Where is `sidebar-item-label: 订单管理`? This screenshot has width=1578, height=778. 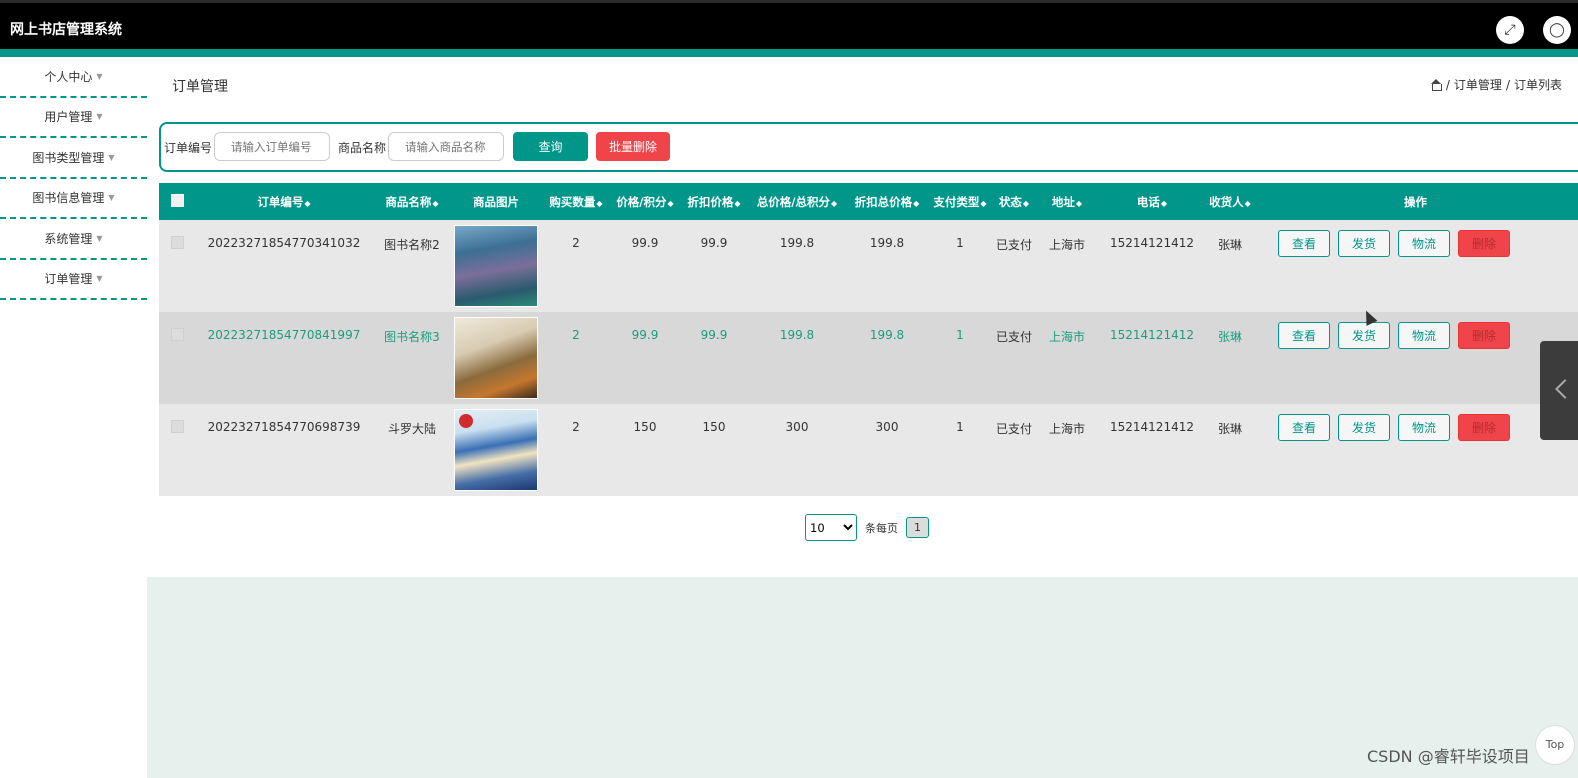 sidebar-item-label: 订单管理 is located at coordinates (68, 279).